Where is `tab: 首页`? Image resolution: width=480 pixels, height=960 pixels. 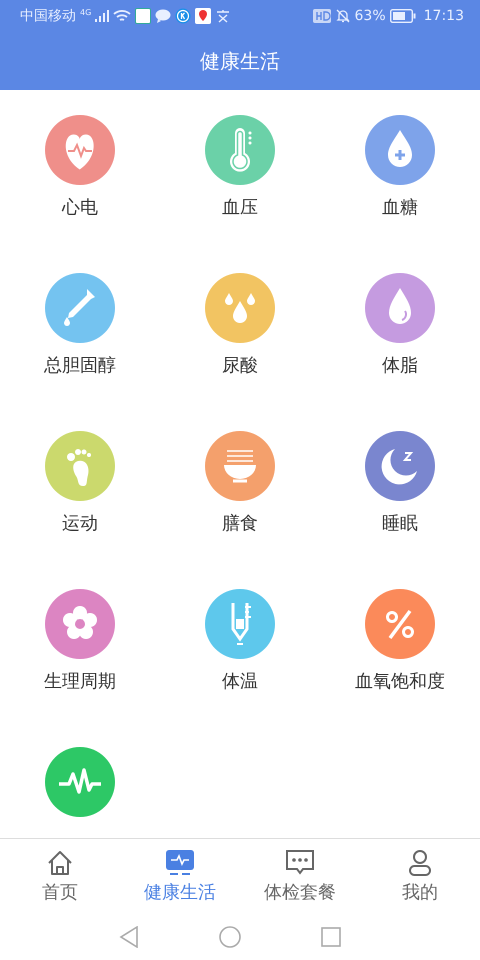
tab: 首页 is located at coordinates (60, 876).